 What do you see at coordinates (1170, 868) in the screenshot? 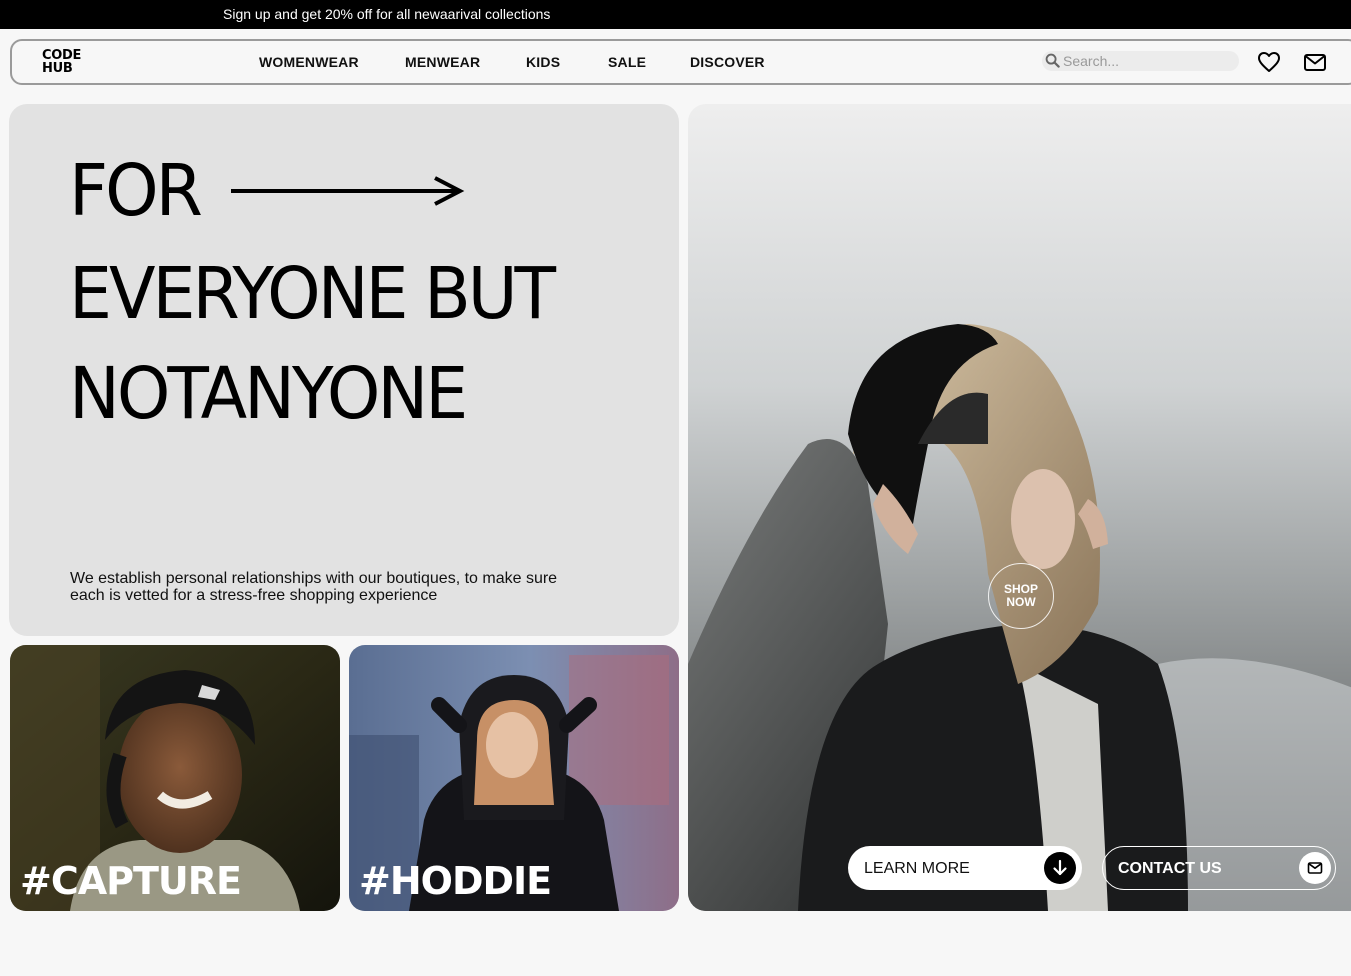
I see `contact-us-label: CONTACT US` at bounding box center [1170, 868].